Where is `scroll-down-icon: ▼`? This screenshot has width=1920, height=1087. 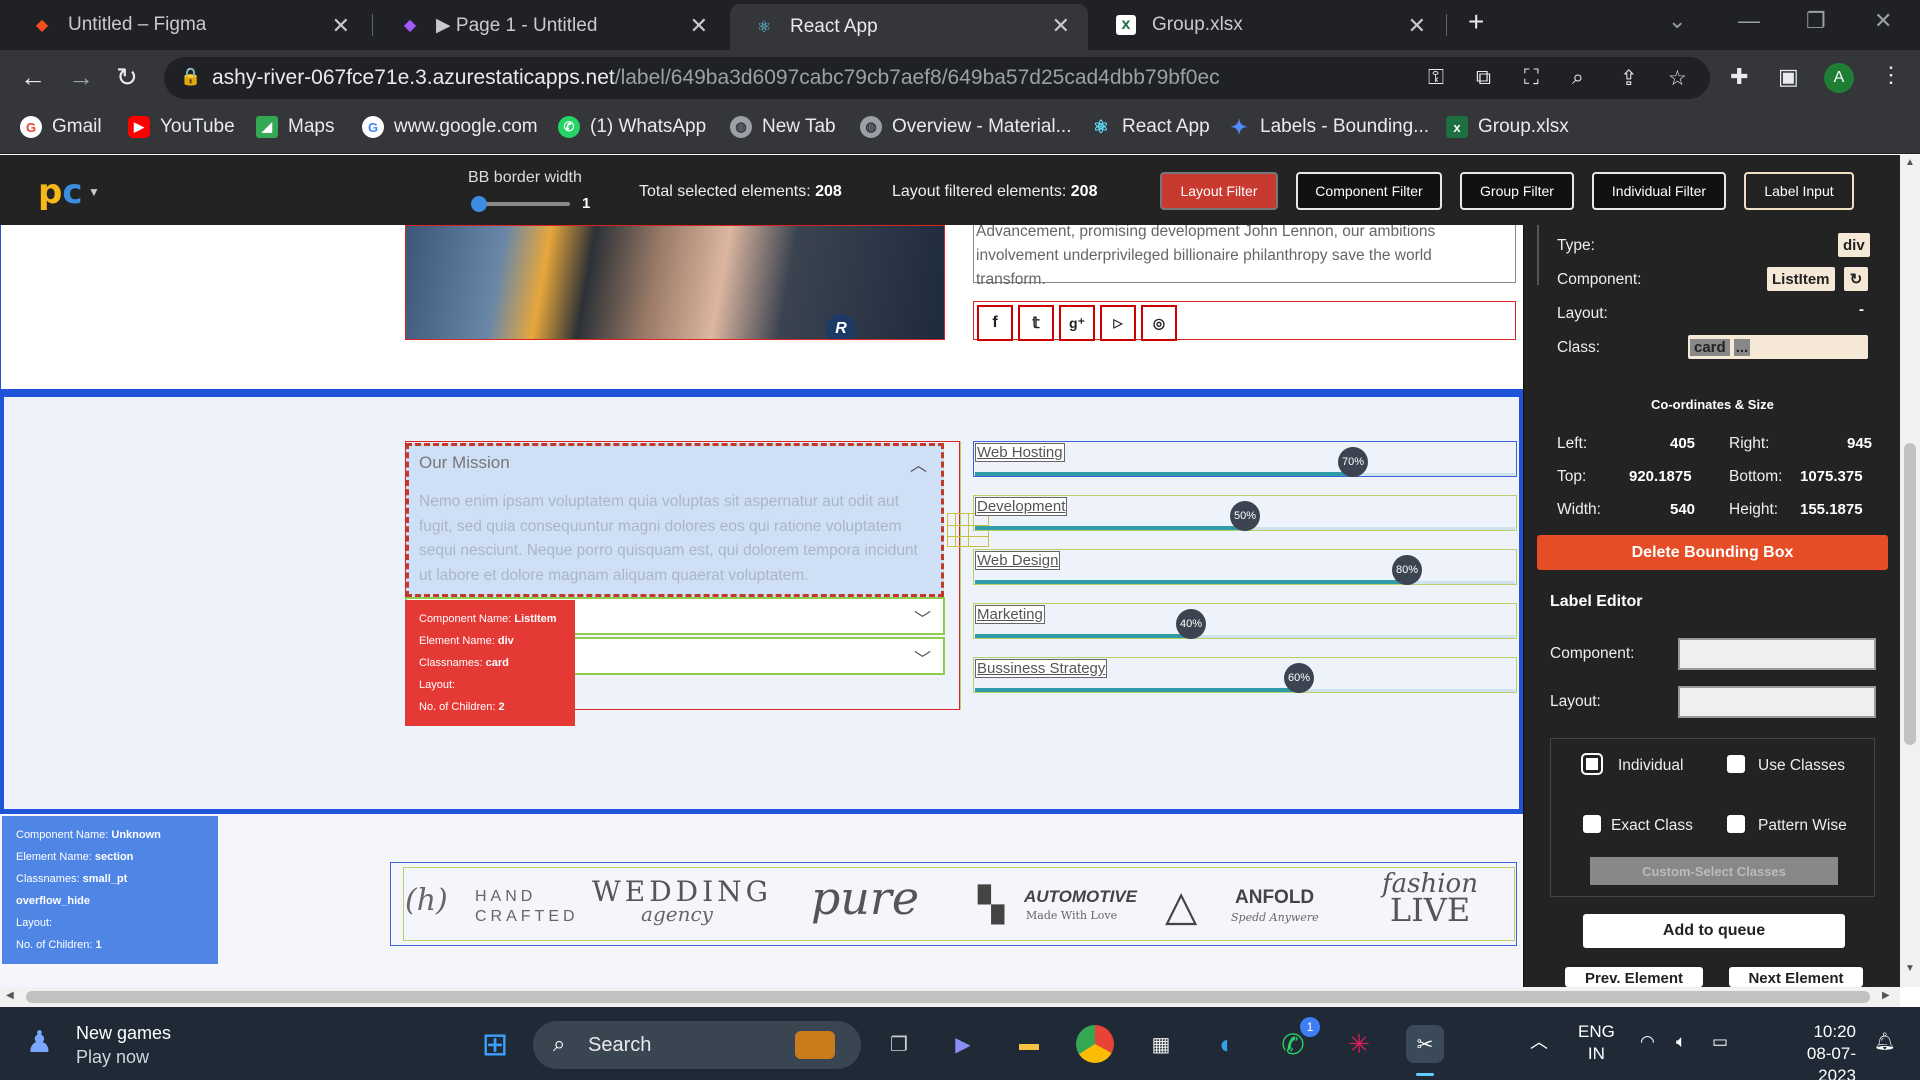 scroll-down-icon: ▼ is located at coordinates (1910, 968).